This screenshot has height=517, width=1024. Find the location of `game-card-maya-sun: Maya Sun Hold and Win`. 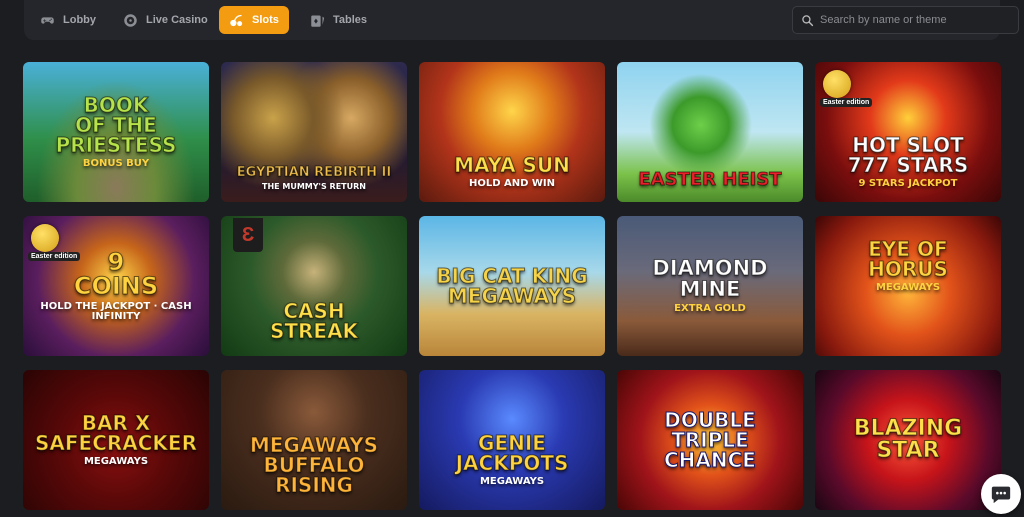

game-card-maya-sun: Maya Sun Hold and Win is located at coordinates (512, 132).